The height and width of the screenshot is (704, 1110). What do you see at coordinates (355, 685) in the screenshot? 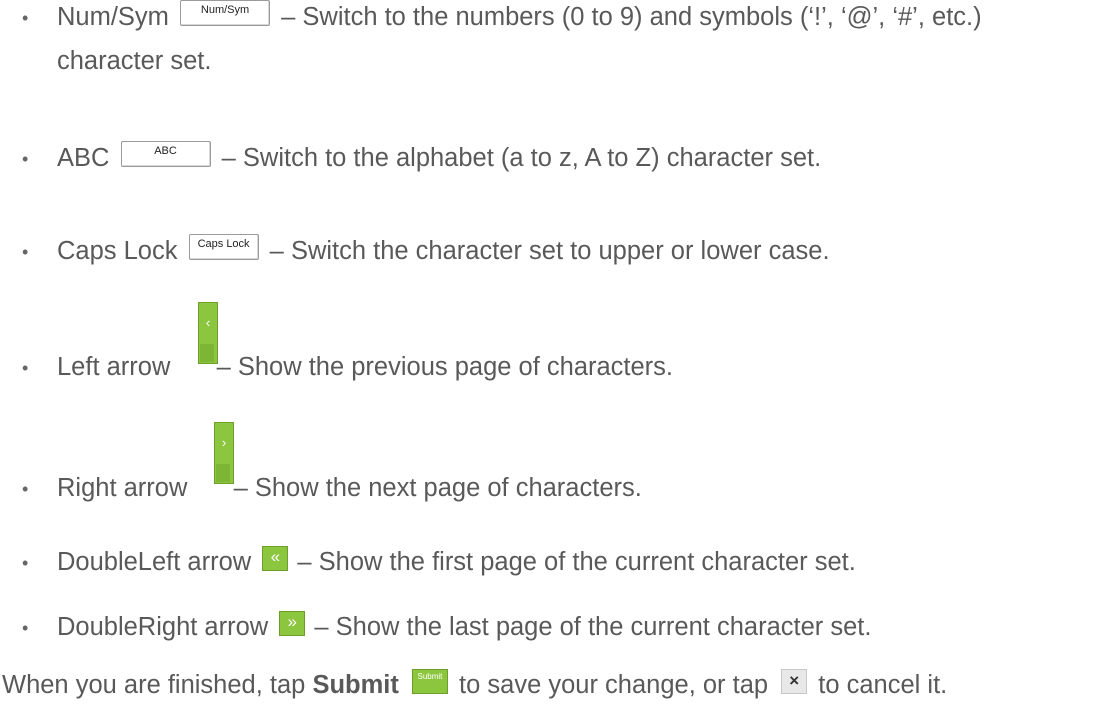
I see `submit-word: Submit` at bounding box center [355, 685].